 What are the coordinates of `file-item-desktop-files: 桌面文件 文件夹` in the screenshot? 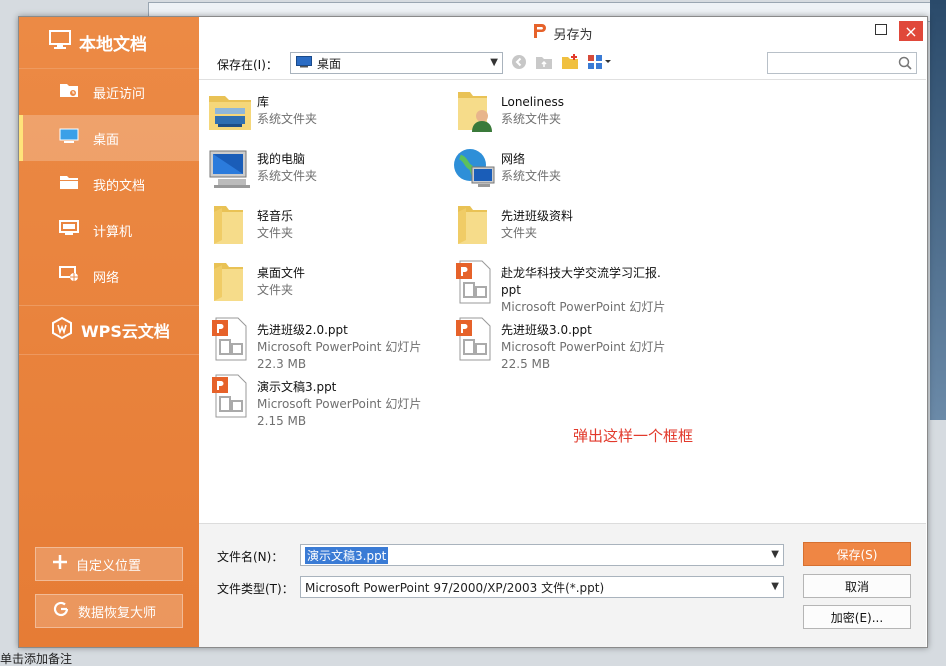 It's located at (325, 286).